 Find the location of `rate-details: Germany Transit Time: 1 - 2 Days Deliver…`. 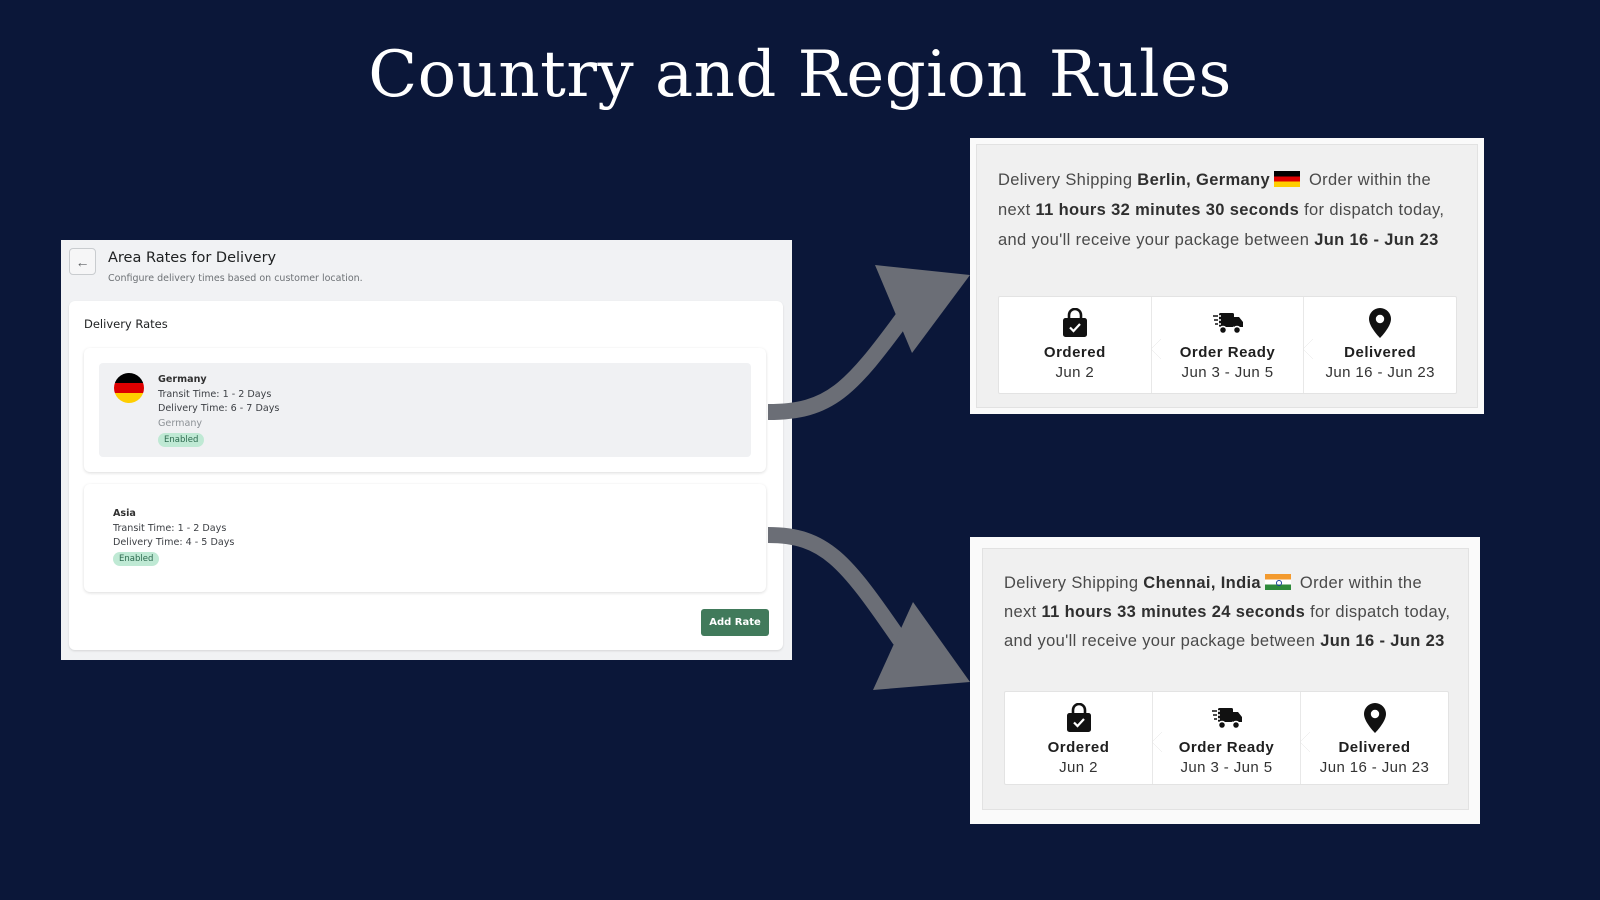

rate-details: Germany Transit Time: 1 - 2 Days Deliver… is located at coordinates (218, 410).